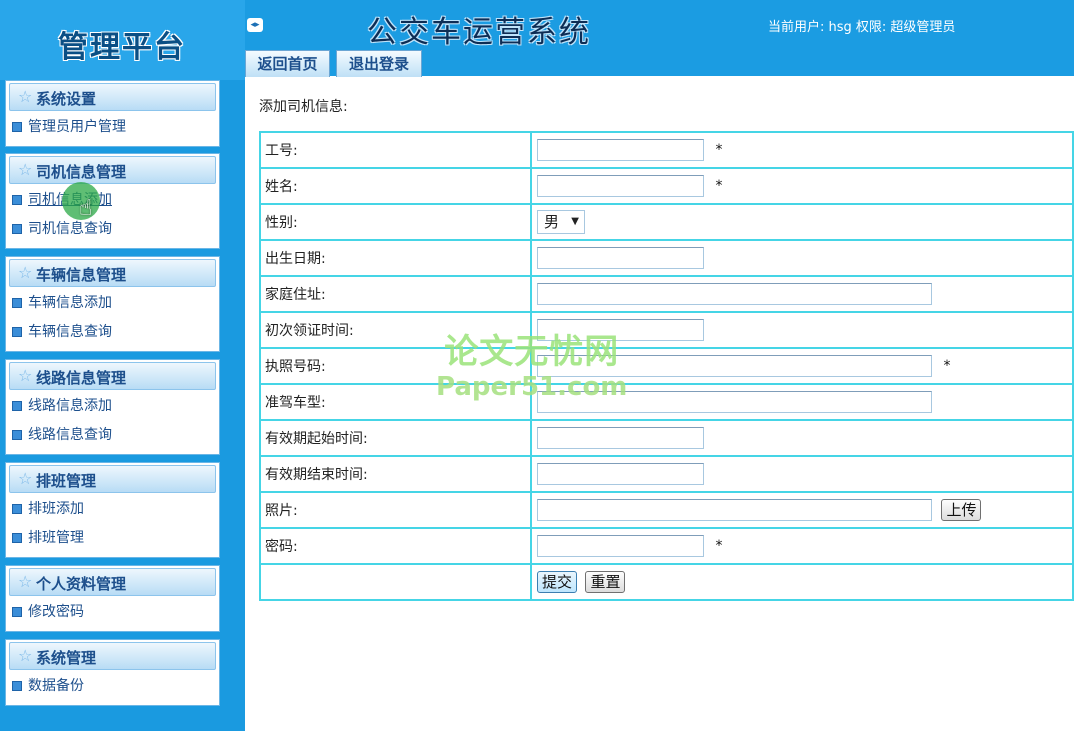  Describe the element at coordinates (66, 481) in the screenshot. I see `menu-group-title: 排班管理` at that location.